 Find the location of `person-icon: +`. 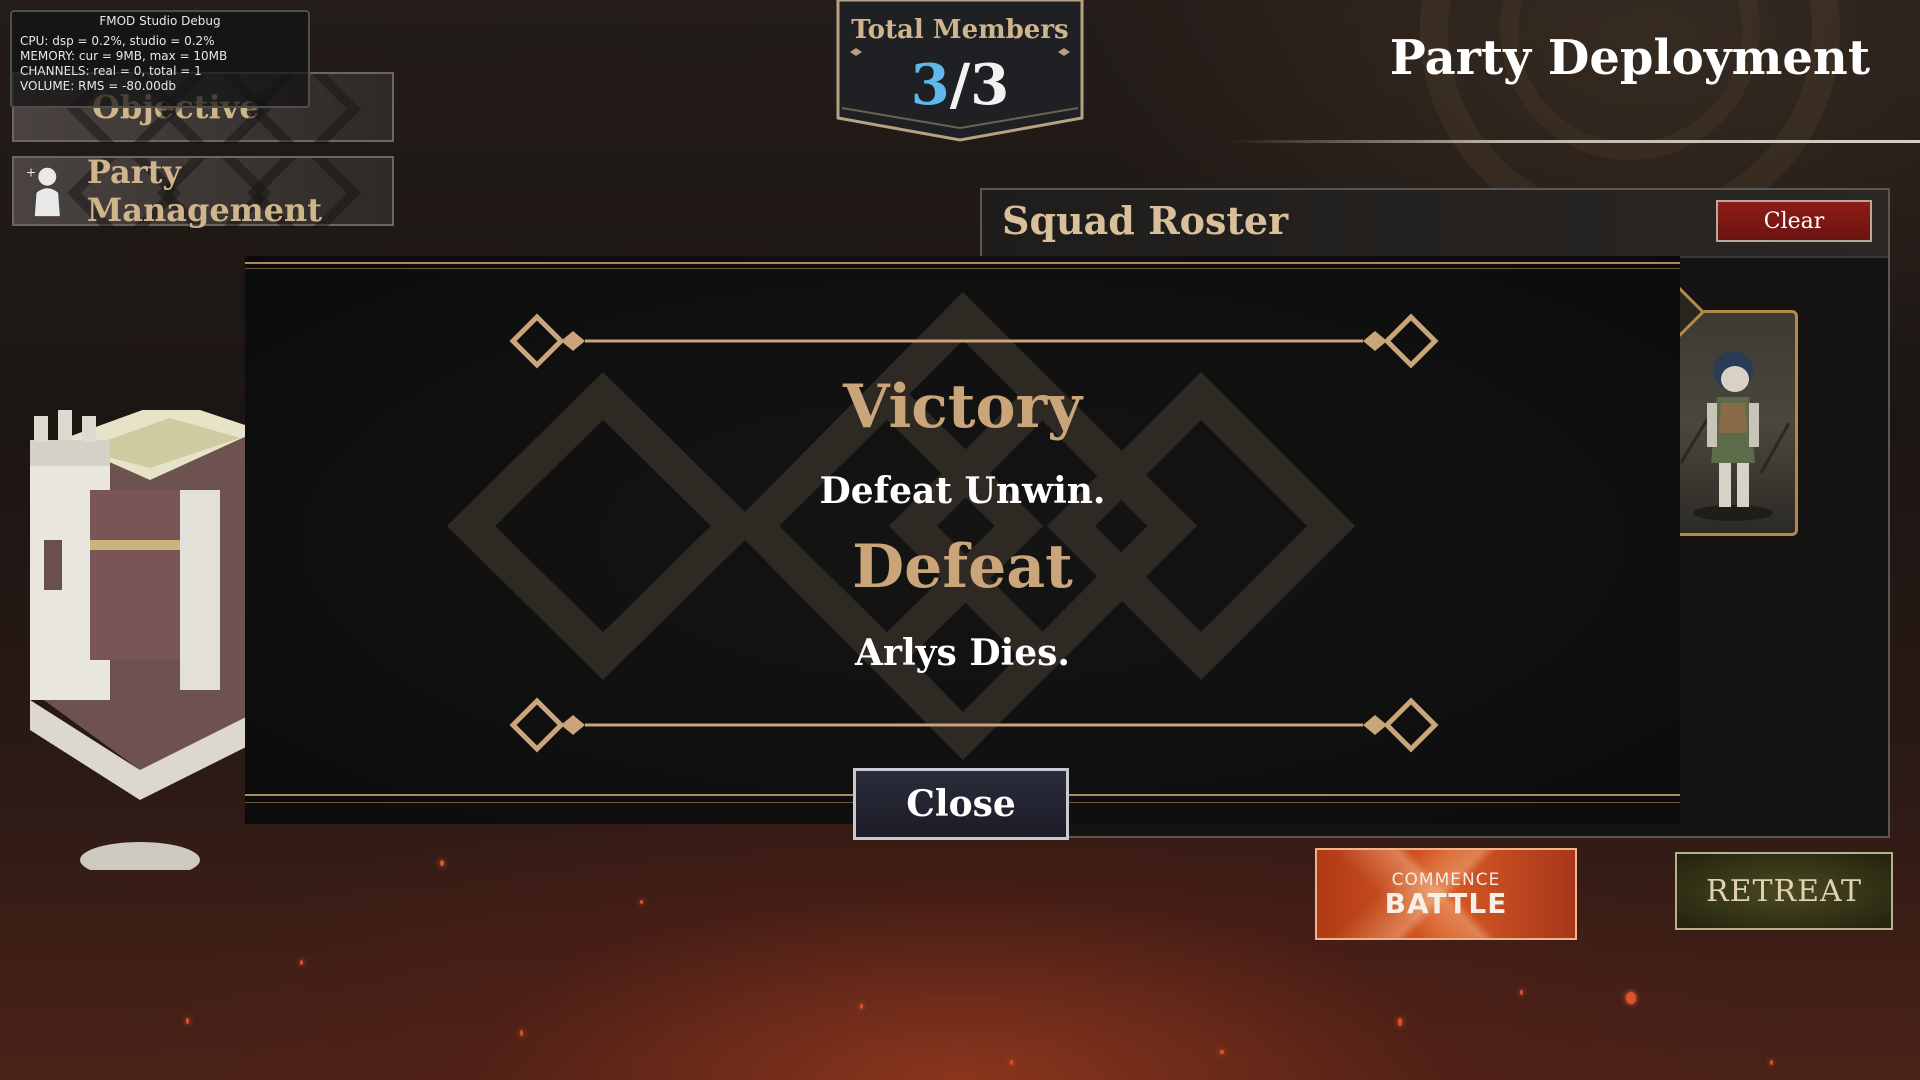

person-icon: + is located at coordinates (43, 191).